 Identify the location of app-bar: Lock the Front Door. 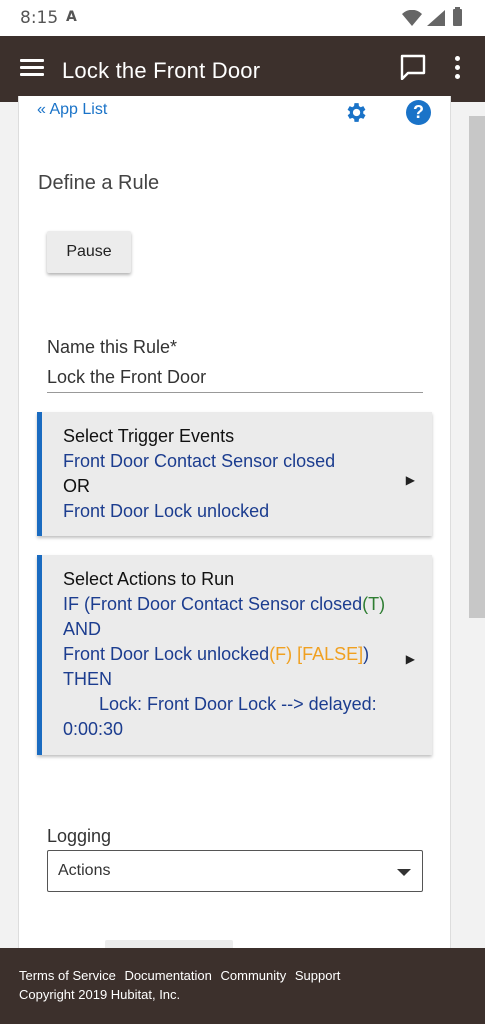
(242, 69).